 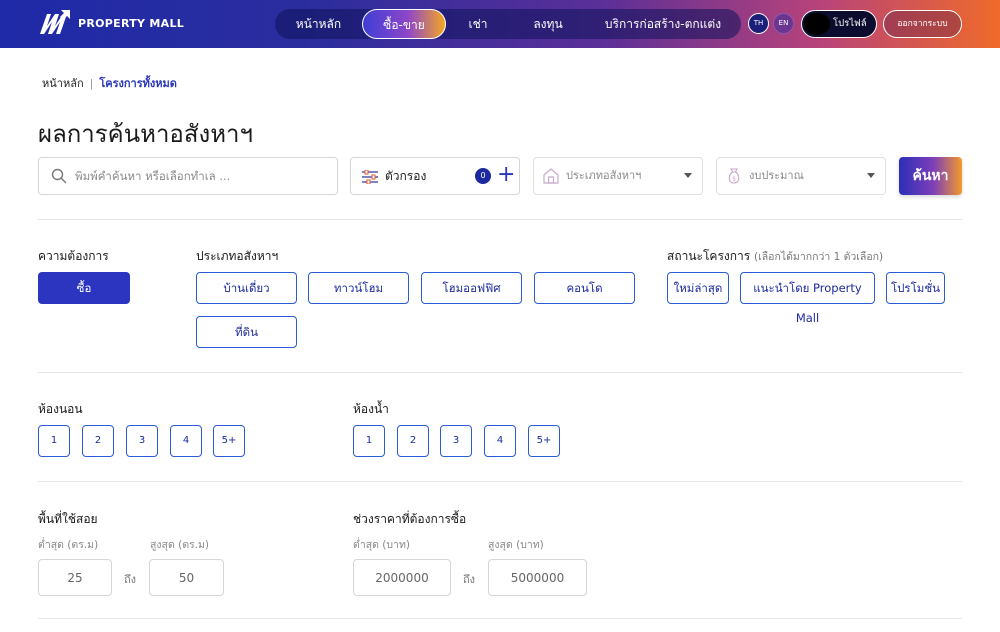 What do you see at coordinates (506, 175) in the screenshot?
I see `plus-icon: +` at bounding box center [506, 175].